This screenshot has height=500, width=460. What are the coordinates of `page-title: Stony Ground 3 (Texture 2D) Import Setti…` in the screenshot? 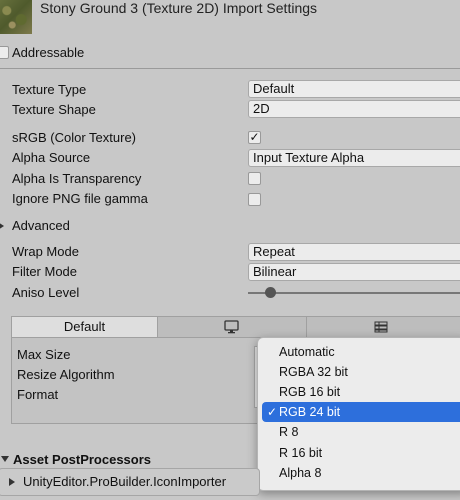 It's located at (179, 8).